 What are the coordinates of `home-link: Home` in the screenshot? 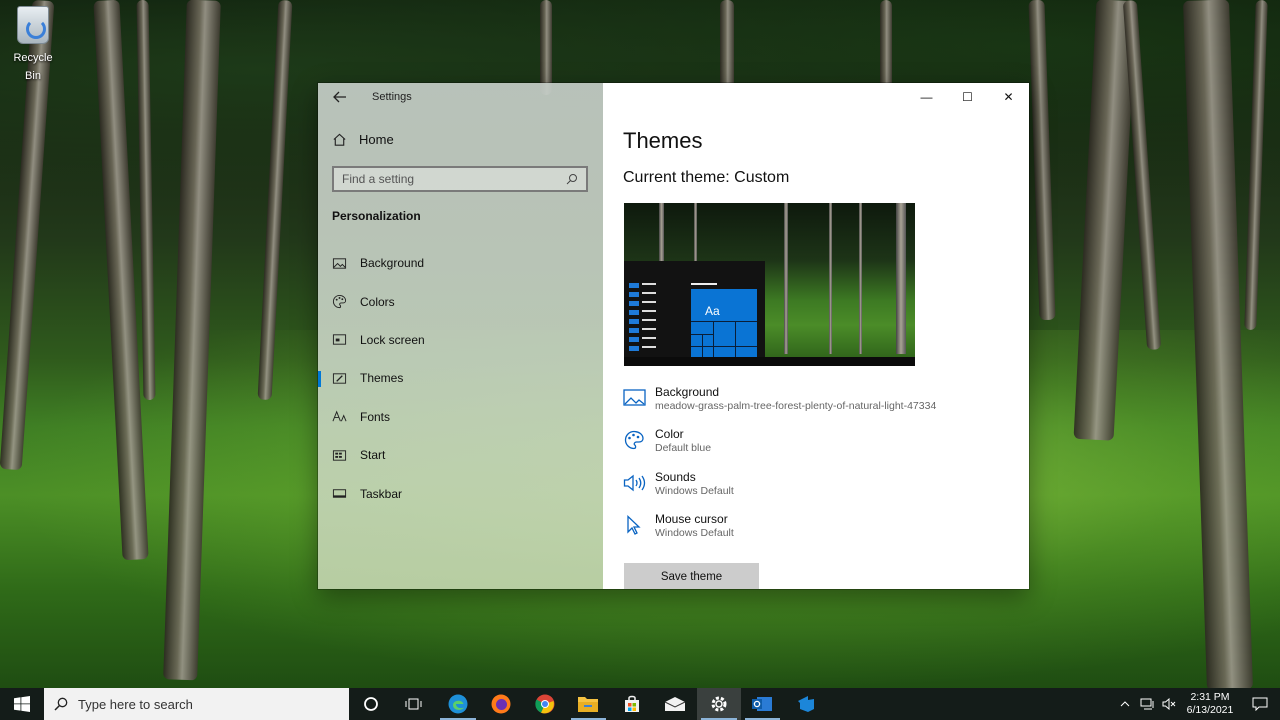 It's located at (363, 139).